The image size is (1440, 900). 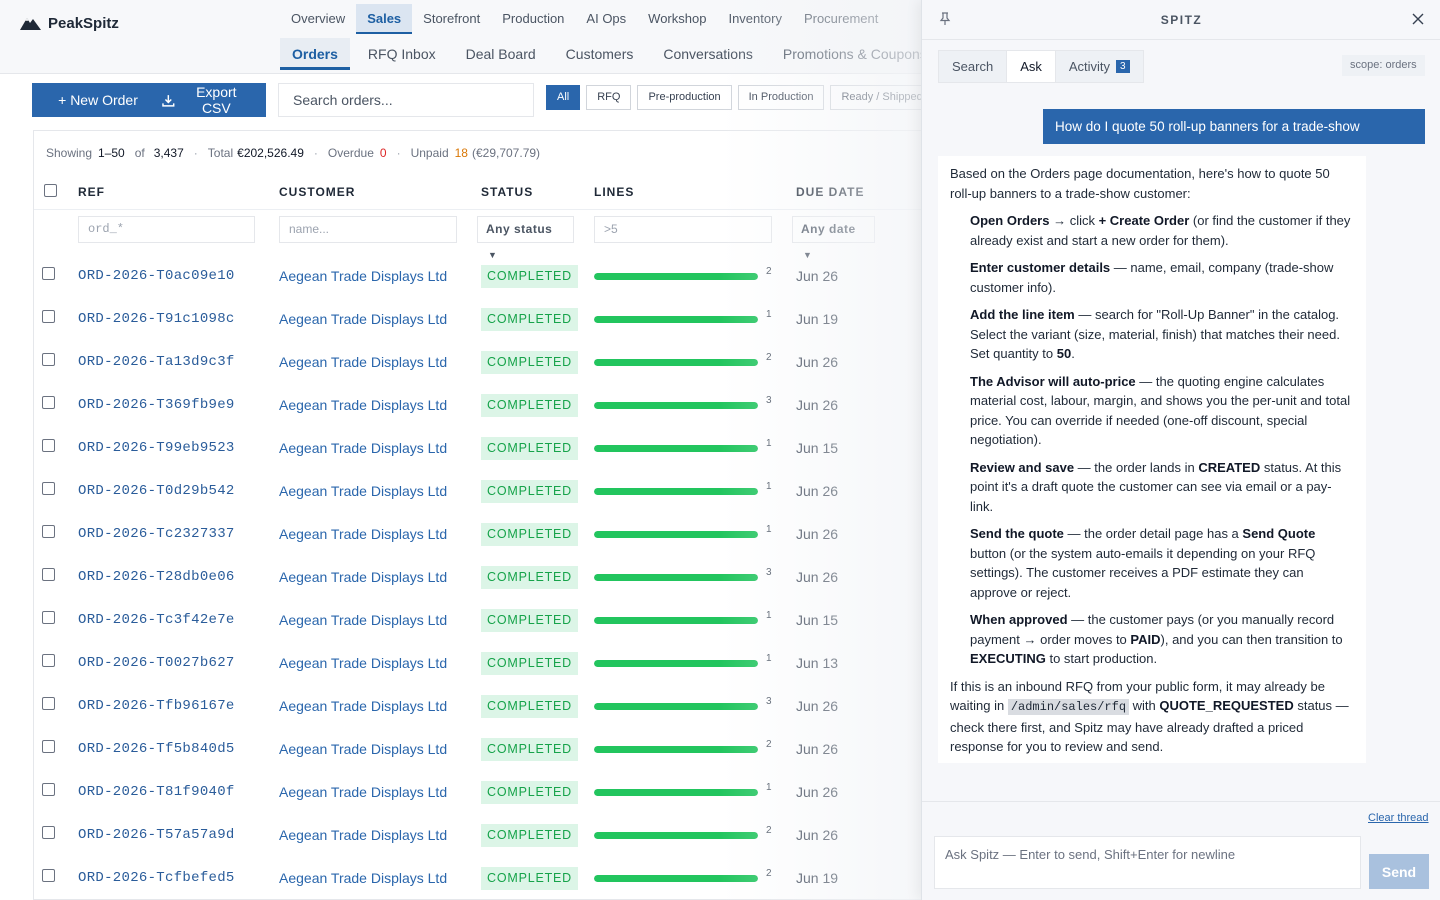 What do you see at coordinates (684, 97) in the screenshot?
I see `chip-pre-production: Pre-production` at bounding box center [684, 97].